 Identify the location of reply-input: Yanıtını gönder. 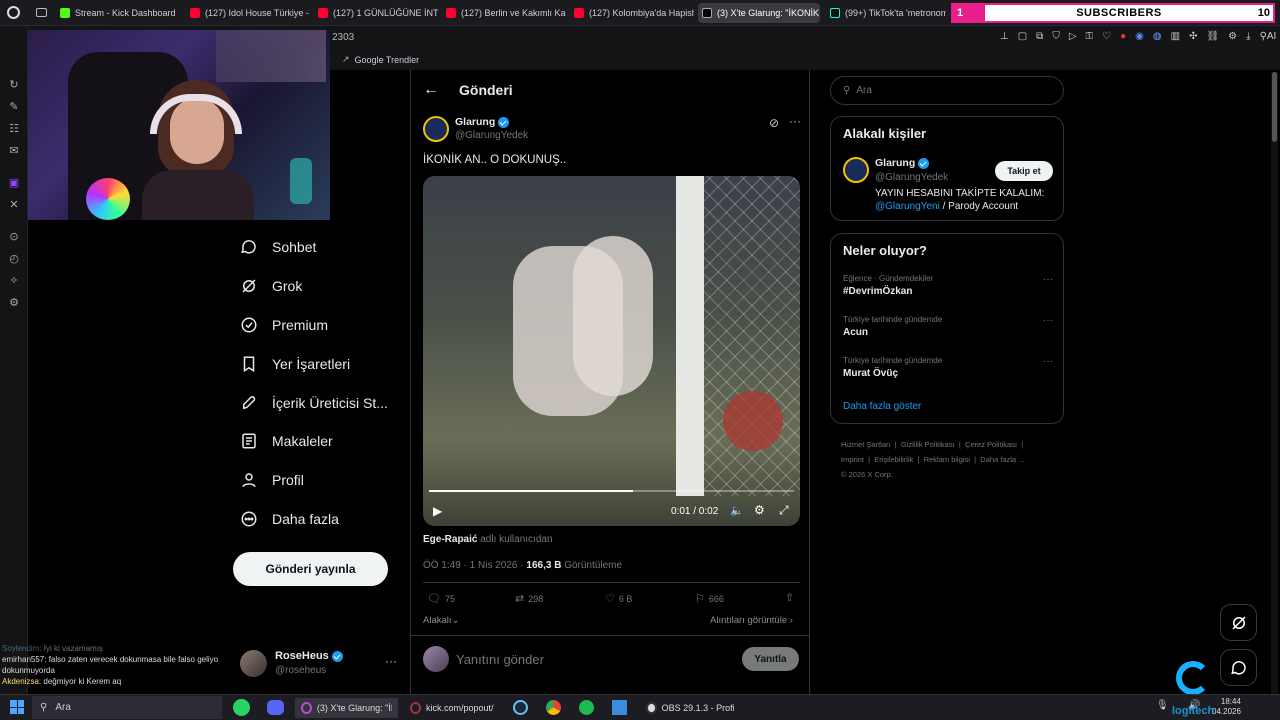
(500, 659).